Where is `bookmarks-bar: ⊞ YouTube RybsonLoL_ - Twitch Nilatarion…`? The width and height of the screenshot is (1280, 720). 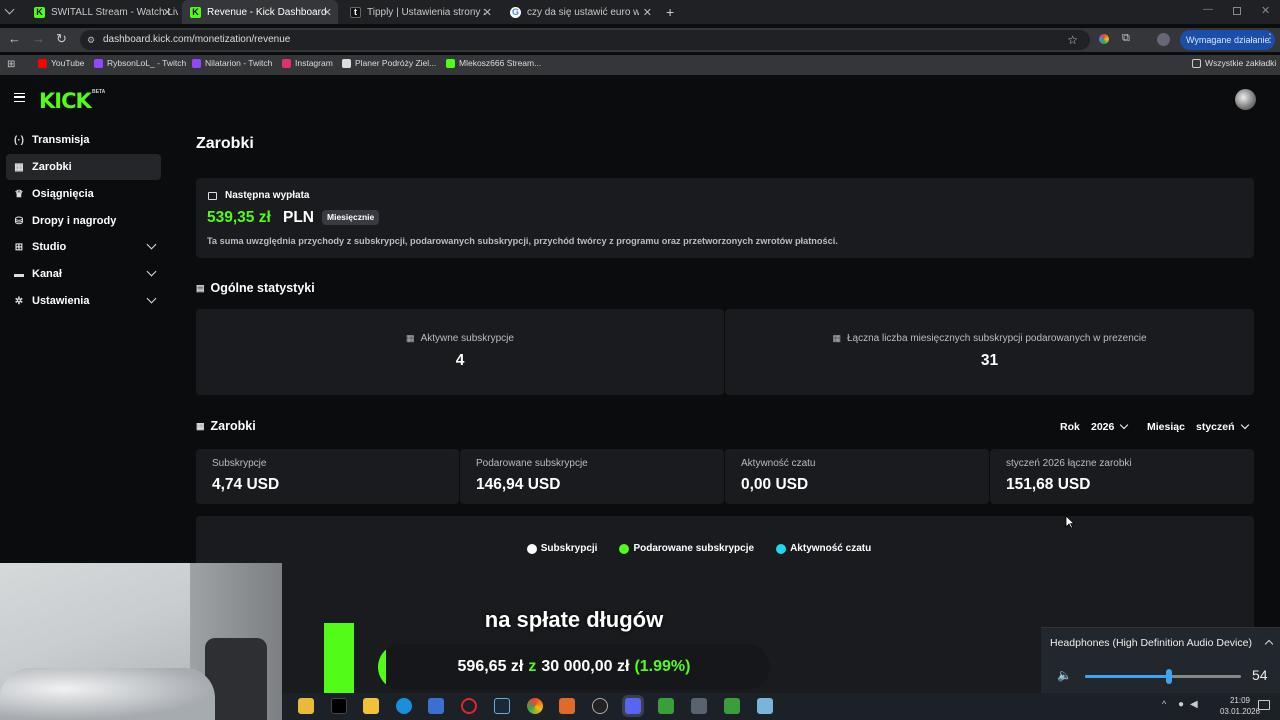 bookmarks-bar: ⊞ YouTube RybsonLoL_ - Twitch Nilatarion… is located at coordinates (640, 65).